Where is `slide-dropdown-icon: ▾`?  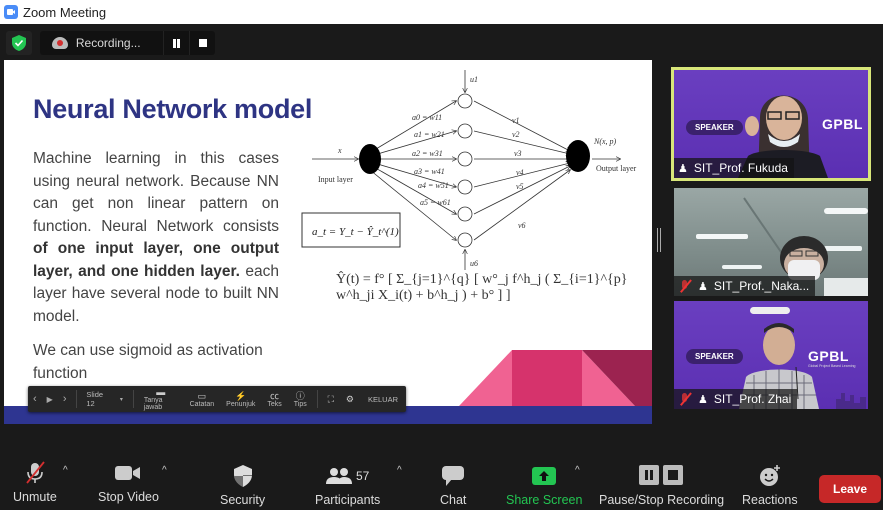 slide-dropdown-icon: ▾ is located at coordinates (121, 399).